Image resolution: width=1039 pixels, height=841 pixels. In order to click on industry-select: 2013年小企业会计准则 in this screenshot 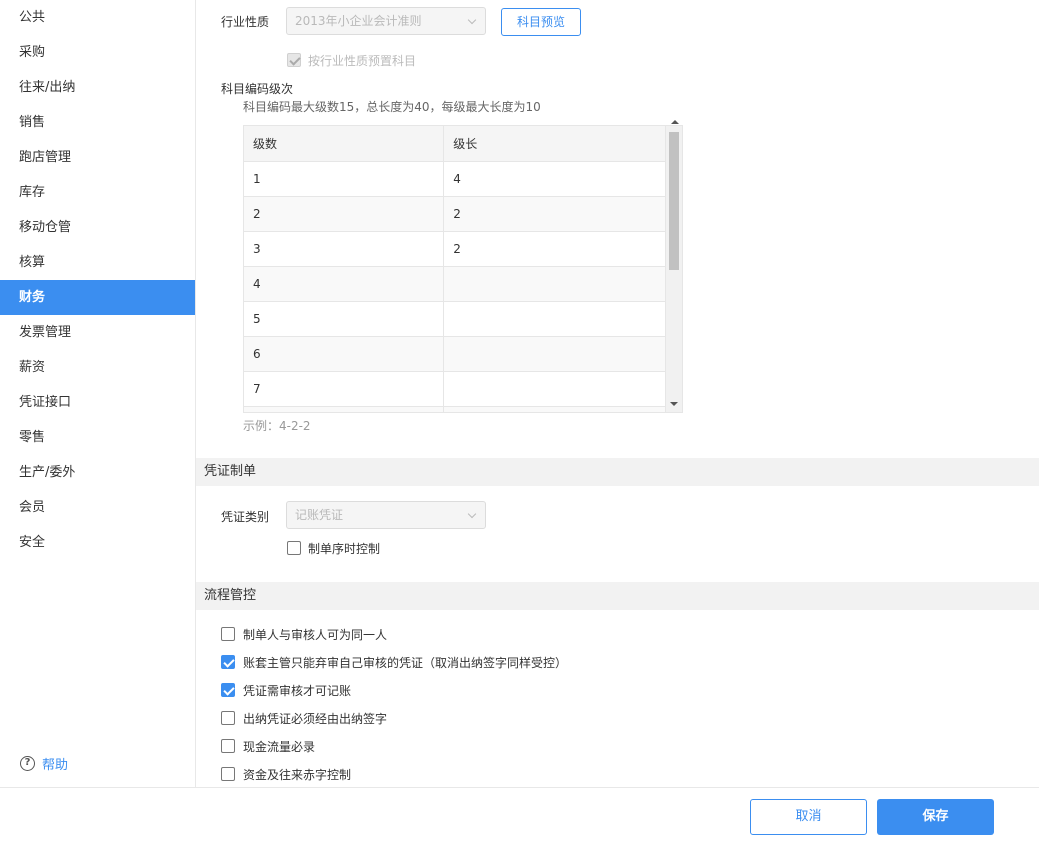, I will do `click(386, 21)`.